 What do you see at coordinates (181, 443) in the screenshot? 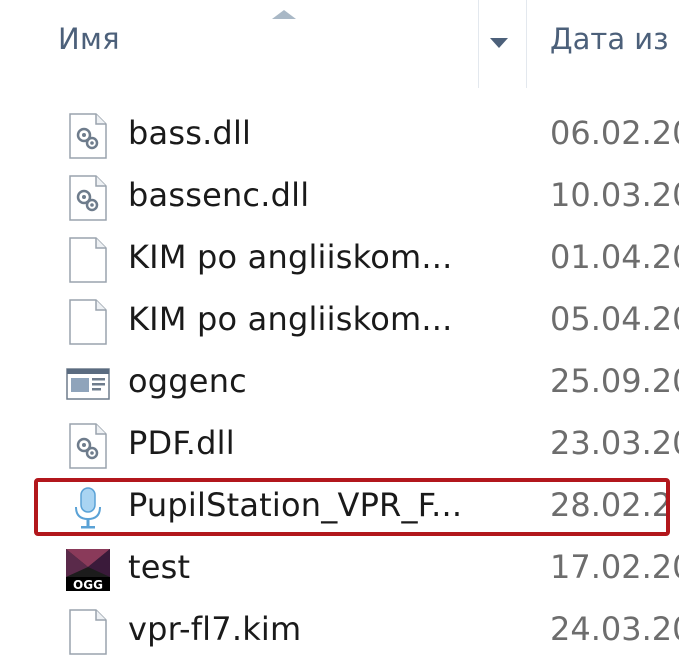
I see `file-name: PDF.dll` at bounding box center [181, 443].